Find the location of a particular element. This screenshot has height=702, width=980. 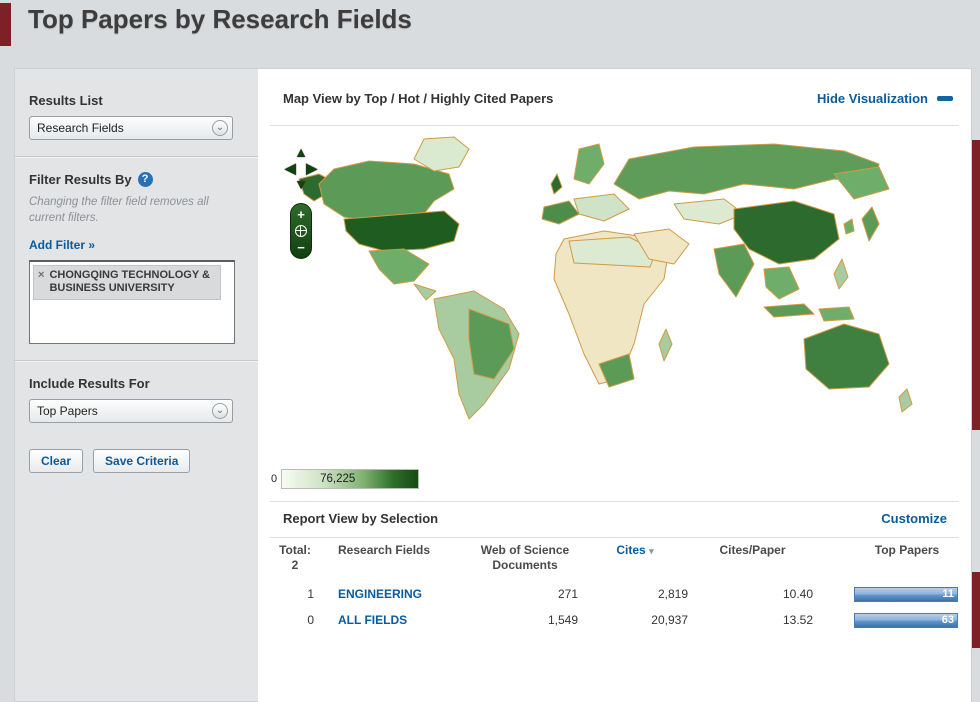

total-header: Total: 2 is located at coordinates (295, 558).